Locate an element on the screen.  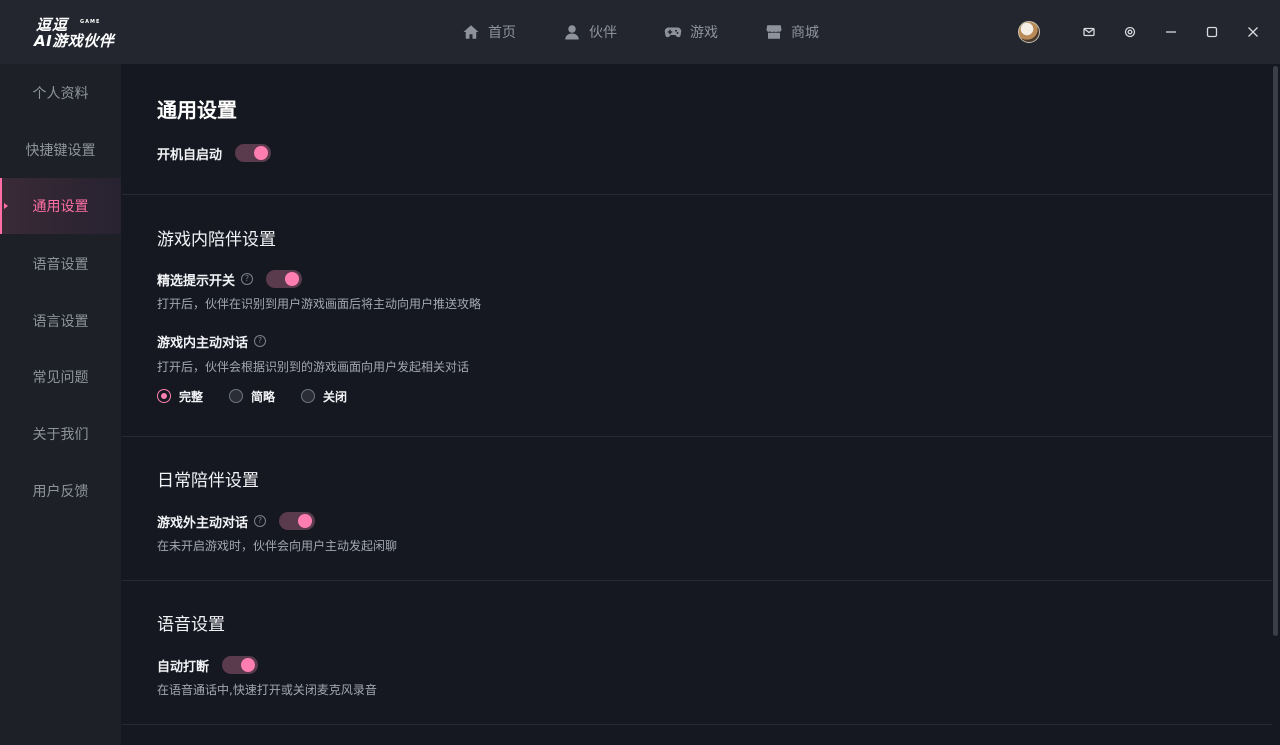
sidebar-item-profile: 个人资料 is located at coordinates (60, 93).